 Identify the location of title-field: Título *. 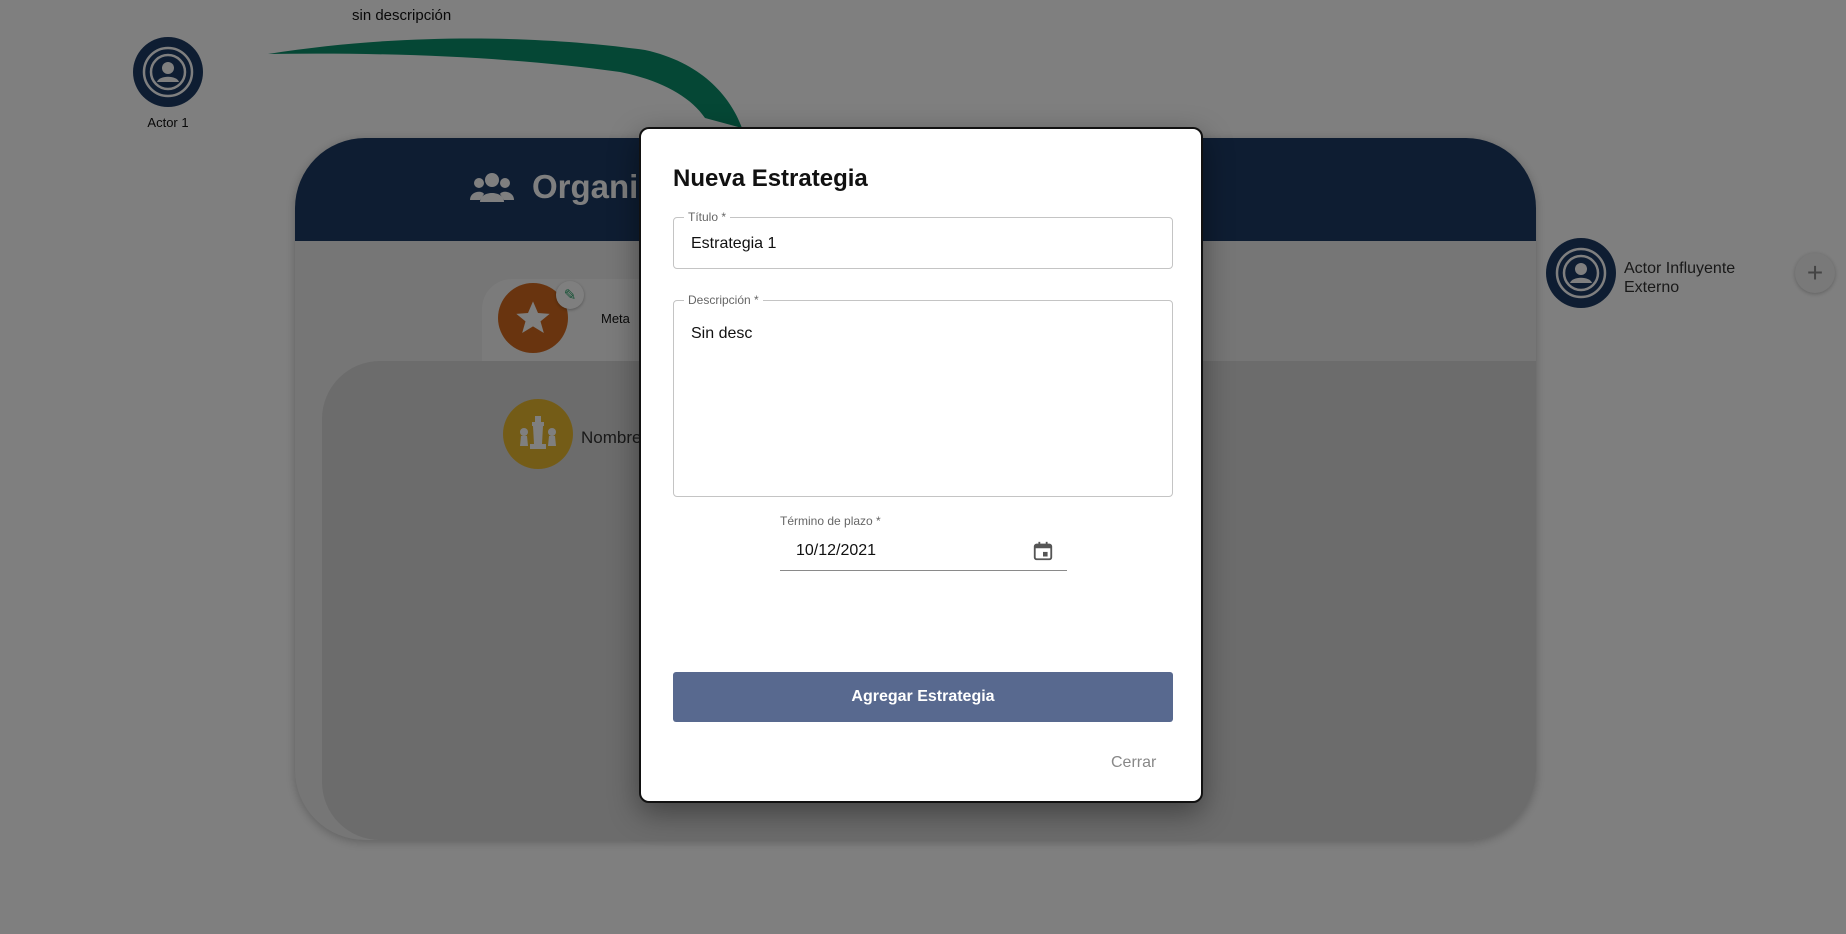
(923, 239).